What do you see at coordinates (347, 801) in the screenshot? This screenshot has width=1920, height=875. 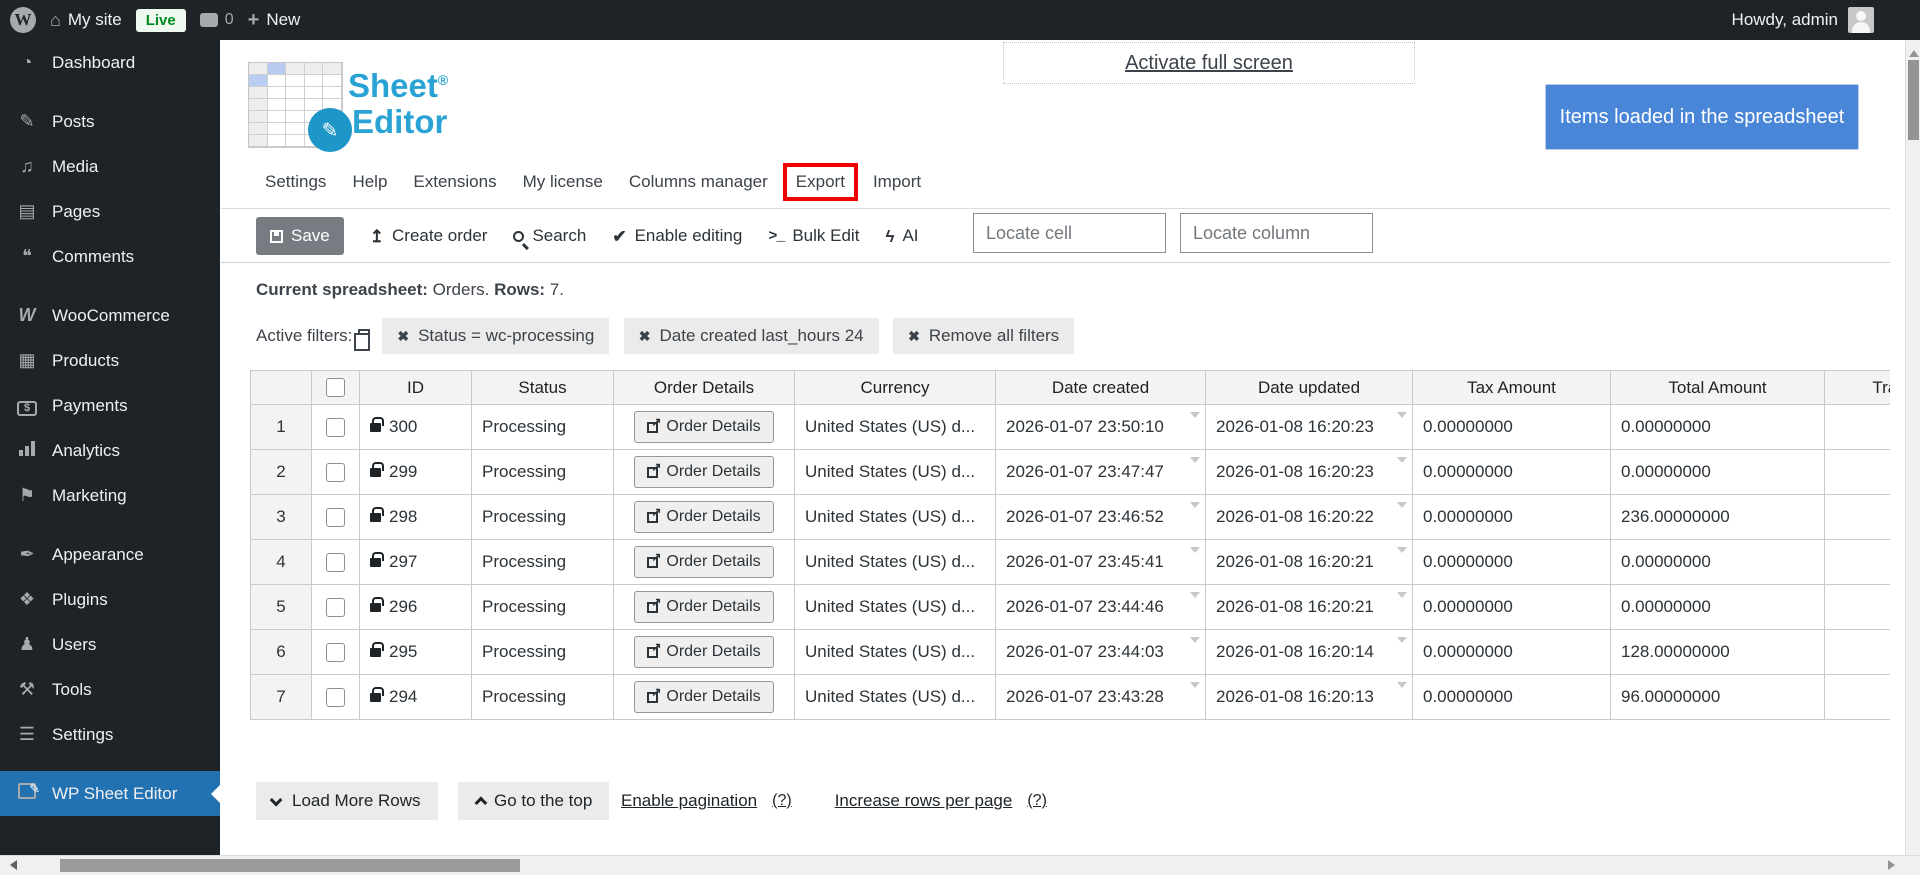 I see `load-more-rows-button: Load More Rows` at bounding box center [347, 801].